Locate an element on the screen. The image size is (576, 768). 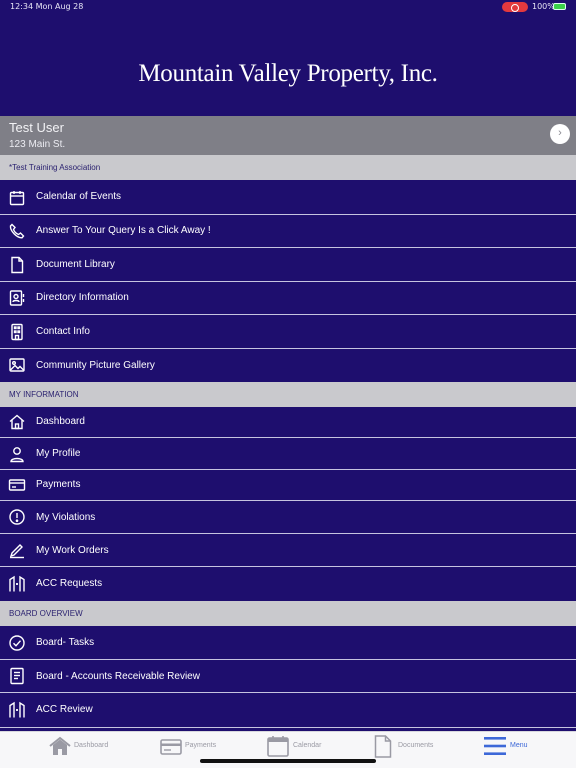
menu-item-answer-query: Answer To Your Query Is a Click Away ! is located at coordinates (288, 231).